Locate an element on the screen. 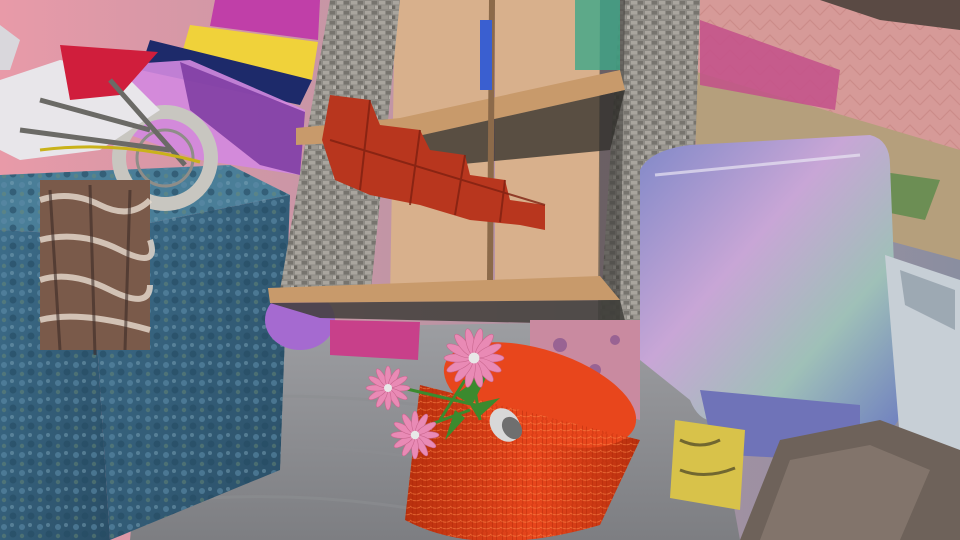  pastel-box-front is located at coordinates (770, 283).